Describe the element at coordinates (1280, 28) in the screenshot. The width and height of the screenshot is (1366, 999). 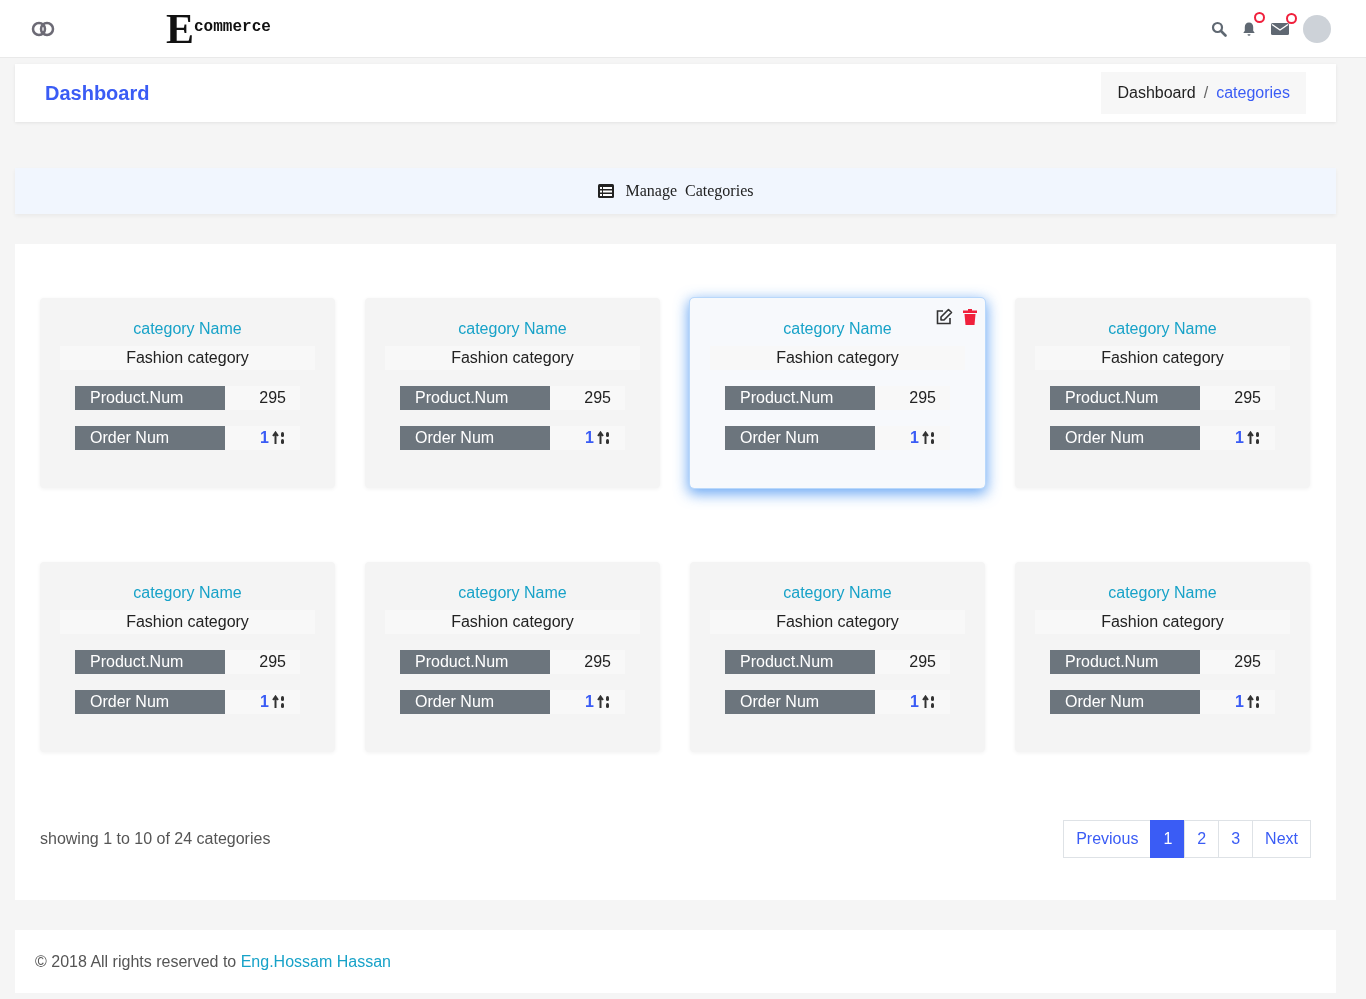
I see `envelope-icon` at that location.